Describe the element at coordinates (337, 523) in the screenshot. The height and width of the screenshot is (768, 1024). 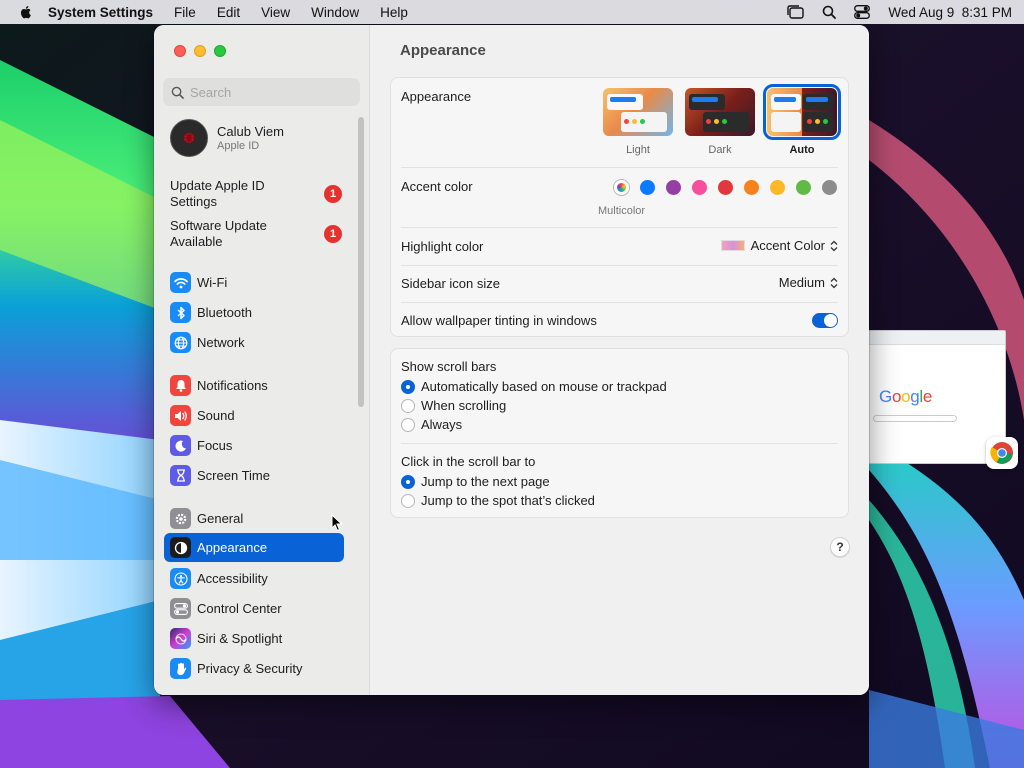
I see `mouse-pointer-icon` at that location.